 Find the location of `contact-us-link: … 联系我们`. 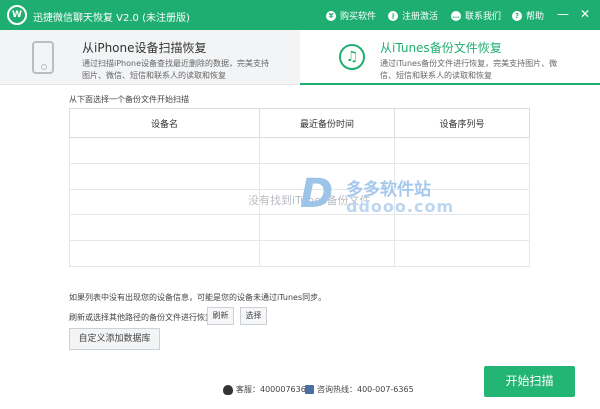

contact-us-link: … 联系我们 is located at coordinates (476, 15).